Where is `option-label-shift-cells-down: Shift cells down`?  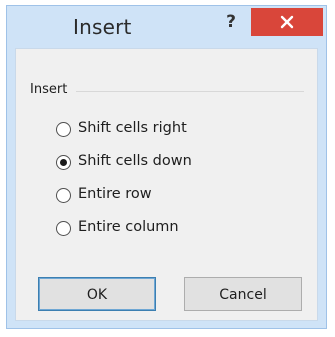
option-label-shift-cells-down: Shift cells down is located at coordinates (135, 161).